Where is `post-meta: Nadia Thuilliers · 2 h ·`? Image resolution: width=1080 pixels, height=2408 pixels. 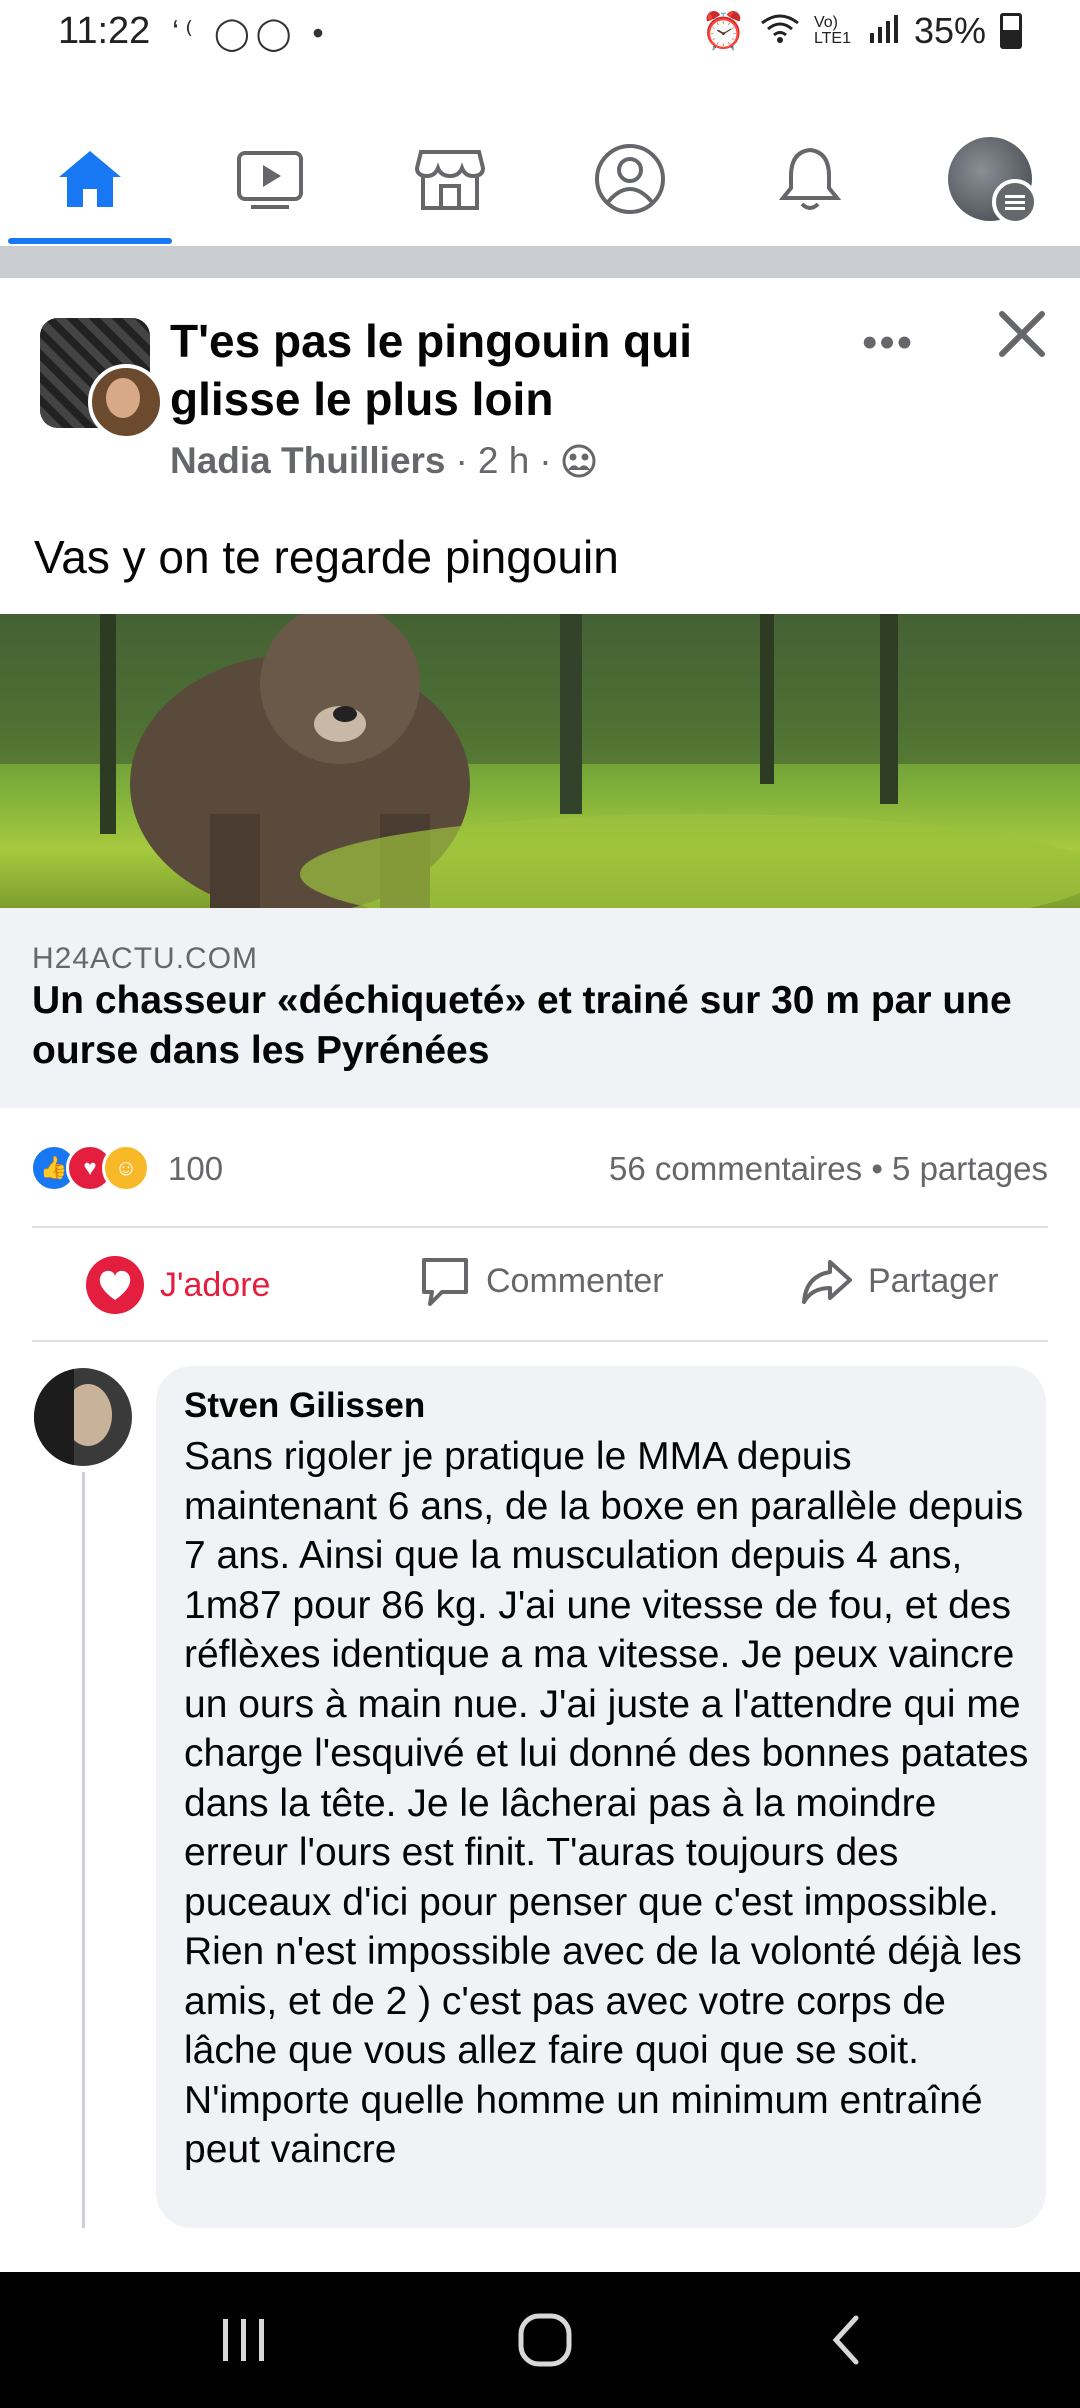 post-meta: Nadia Thuilliers · 2 h · is located at coordinates (383, 461).